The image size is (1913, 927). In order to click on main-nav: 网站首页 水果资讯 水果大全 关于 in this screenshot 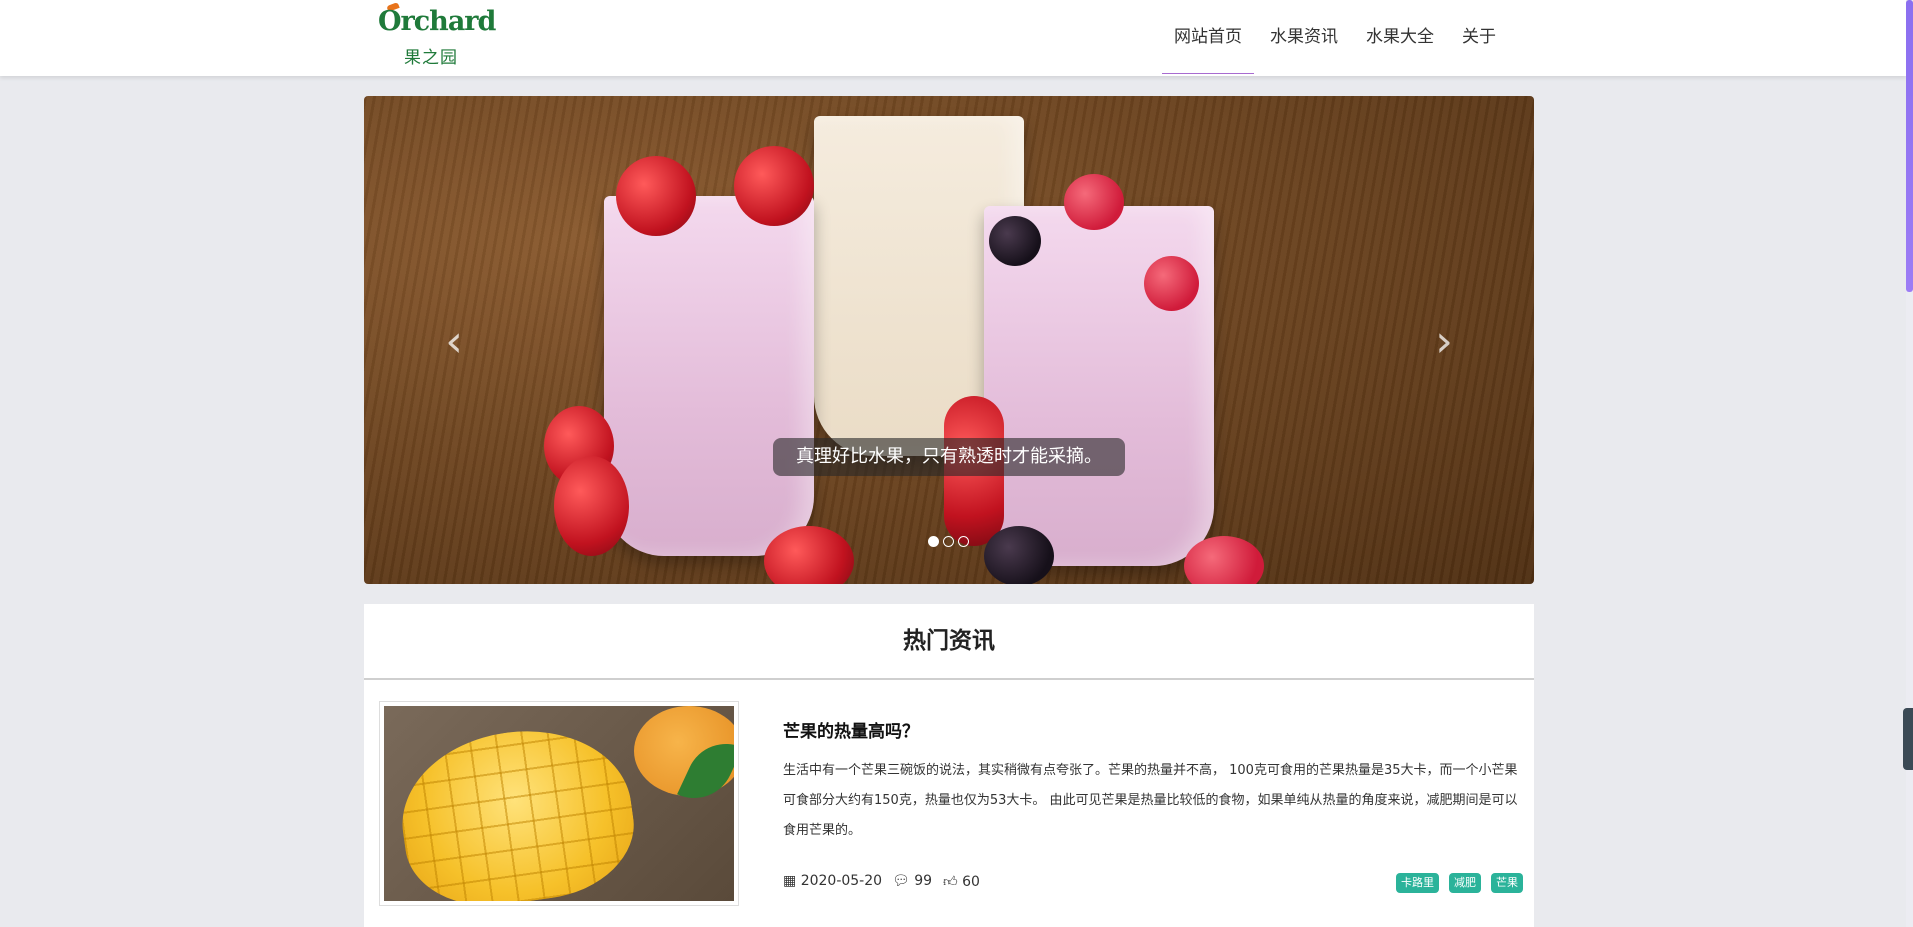, I will do `click(1337, 38)`.